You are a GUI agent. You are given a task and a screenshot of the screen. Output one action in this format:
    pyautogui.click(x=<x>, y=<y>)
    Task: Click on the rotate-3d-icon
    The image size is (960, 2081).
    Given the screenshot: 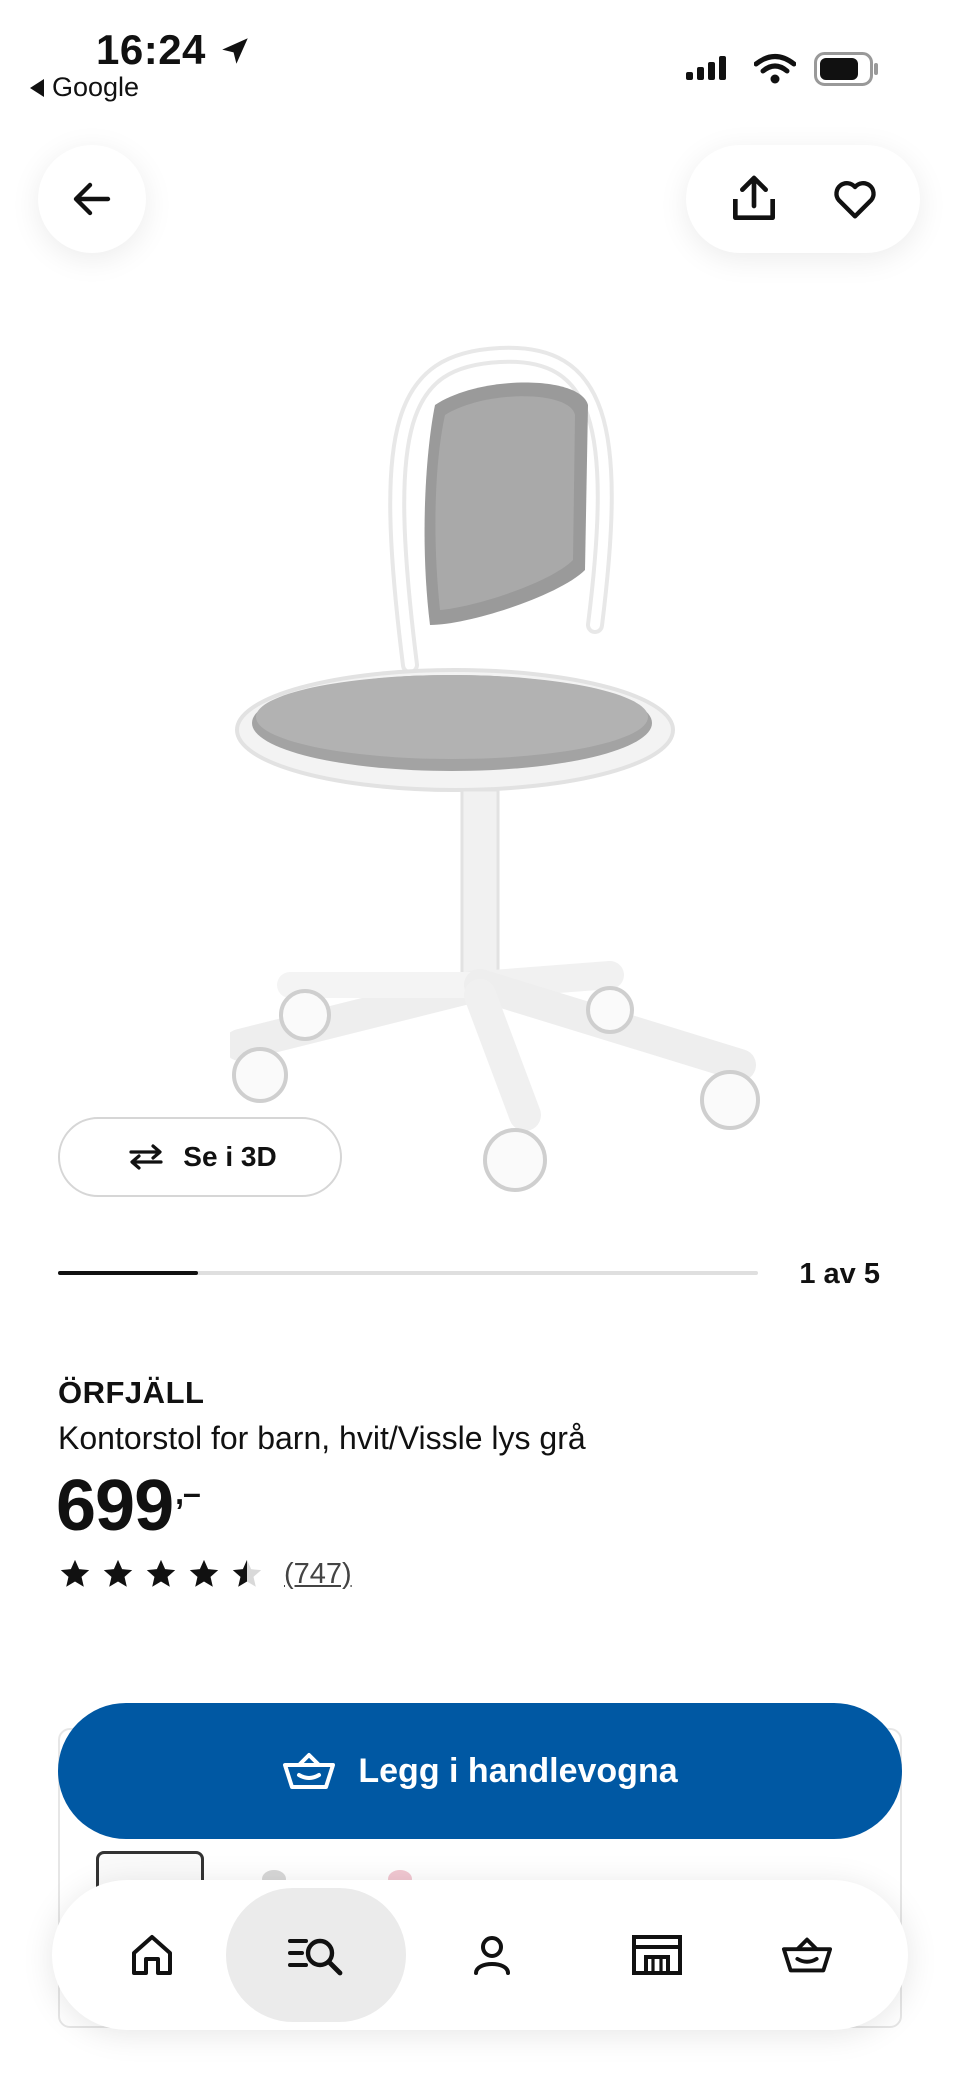 What is the action you would take?
    pyautogui.click(x=146, y=1157)
    